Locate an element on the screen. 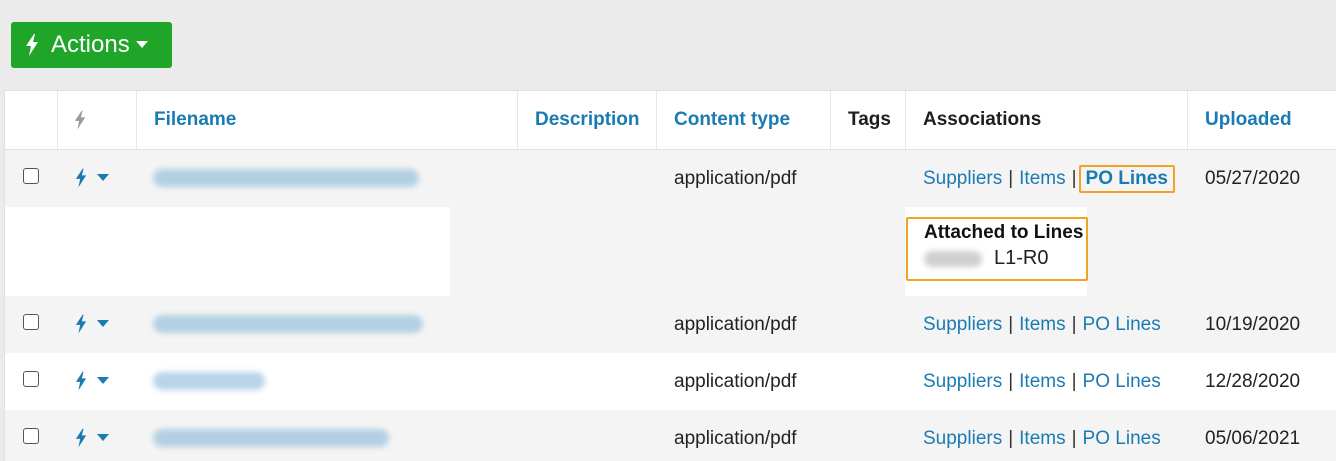 This screenshot has width=1336, height=461. header-content-type: Content type is located at coordinates (744, 120).